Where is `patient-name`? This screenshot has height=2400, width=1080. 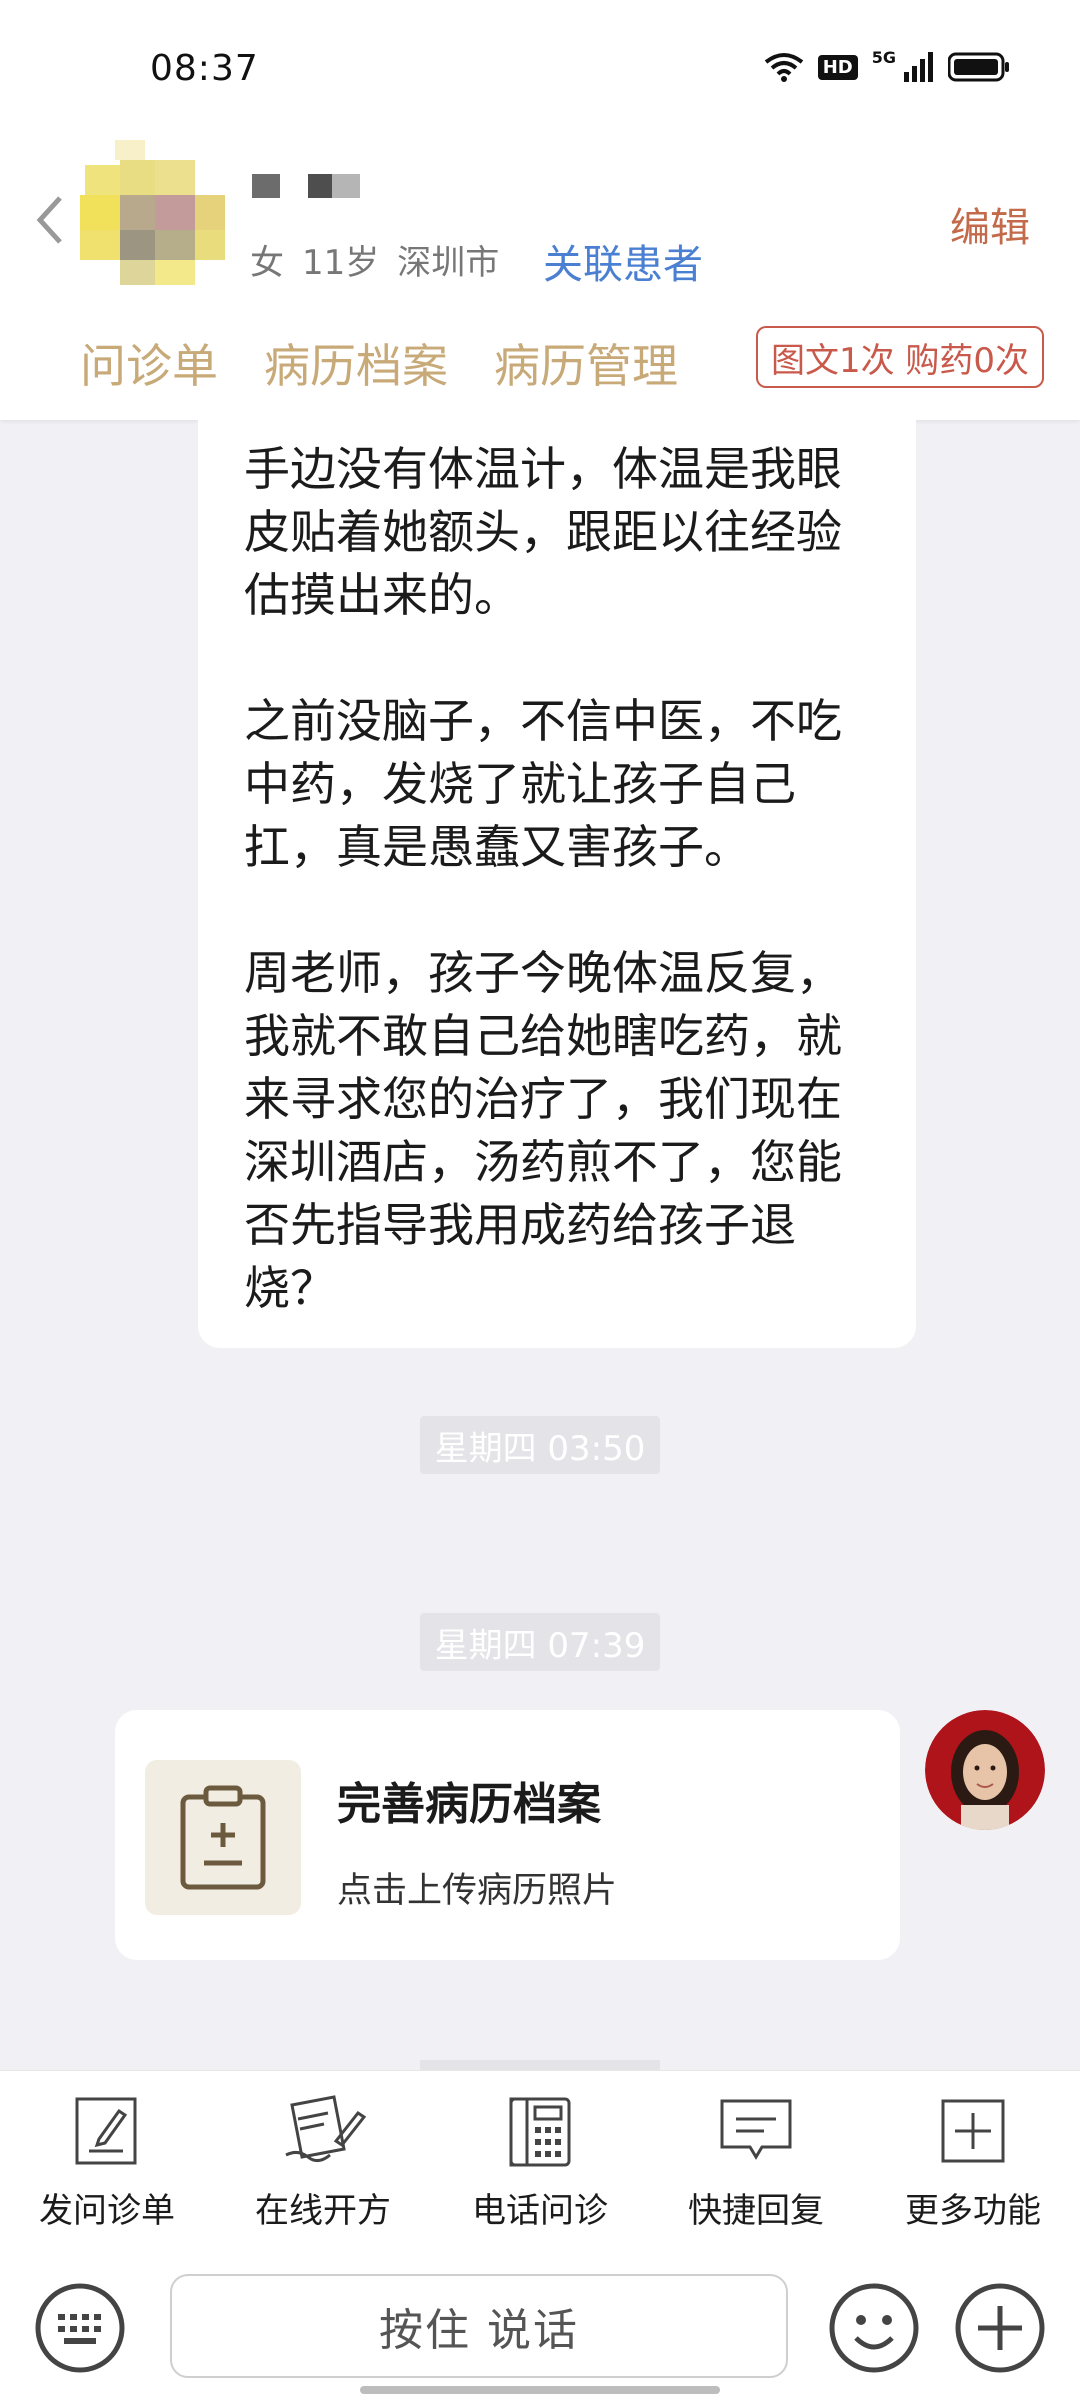 patient-name is located at coordinates (306, 186).